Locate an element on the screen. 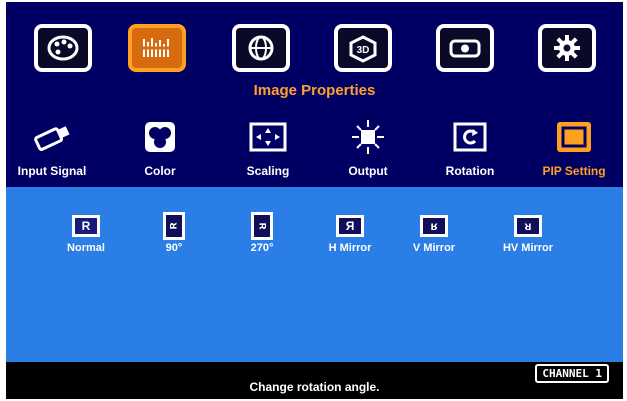  palette-icon is located at coordinates (63, 48).